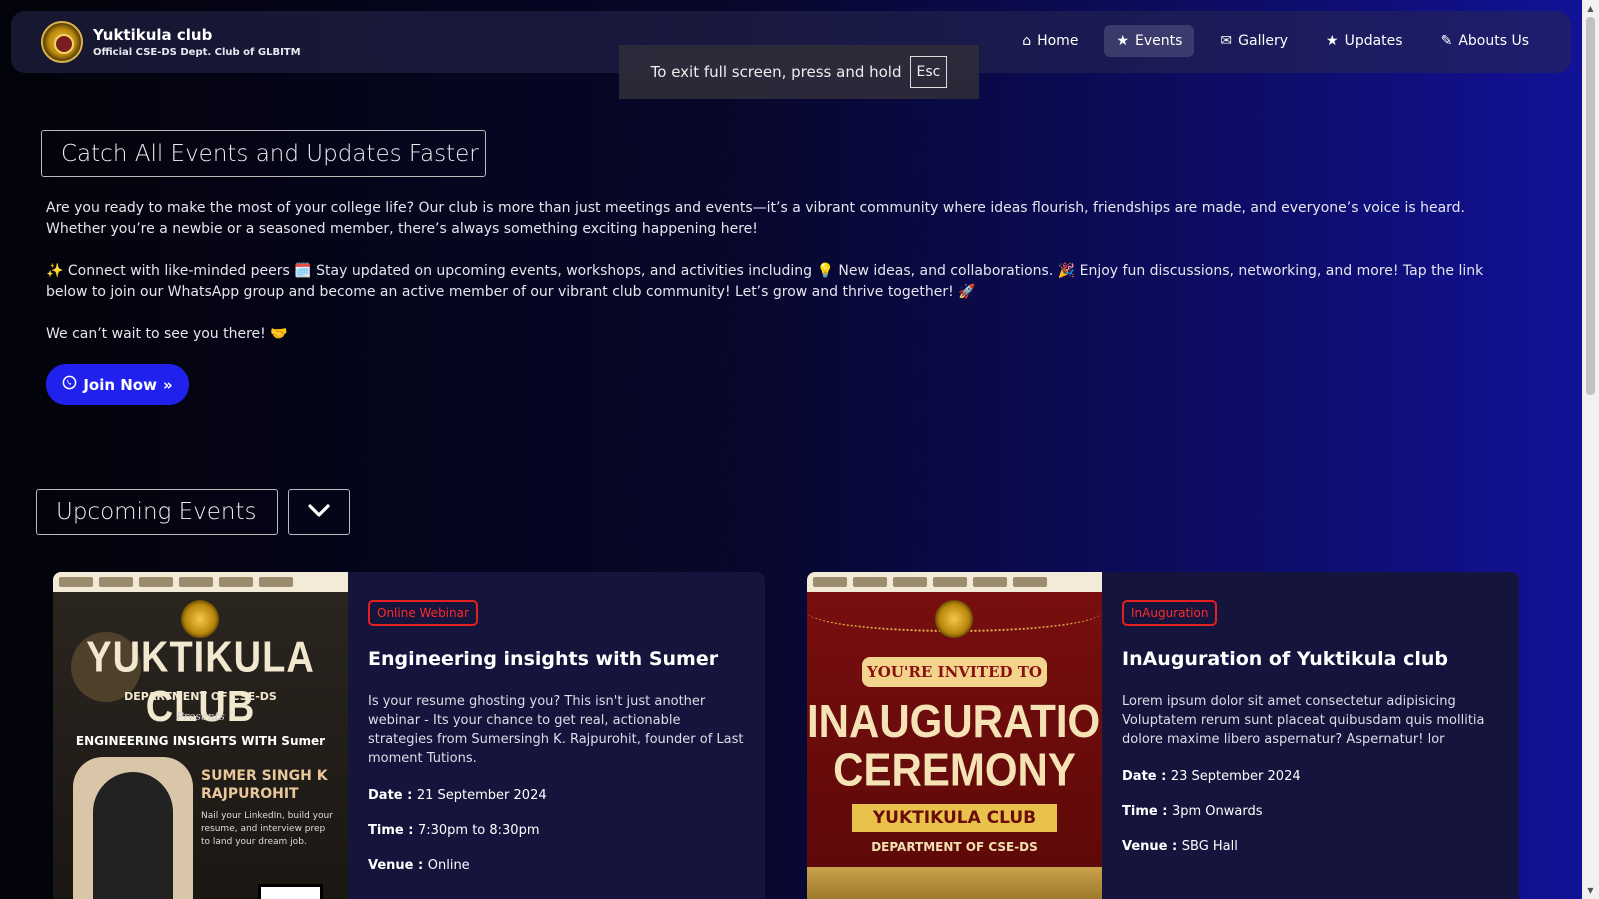  Describe the element at coordinates (1285, 659) in the screenshot. I see `event-title: InAuguration of Yuktikula club` at that location.